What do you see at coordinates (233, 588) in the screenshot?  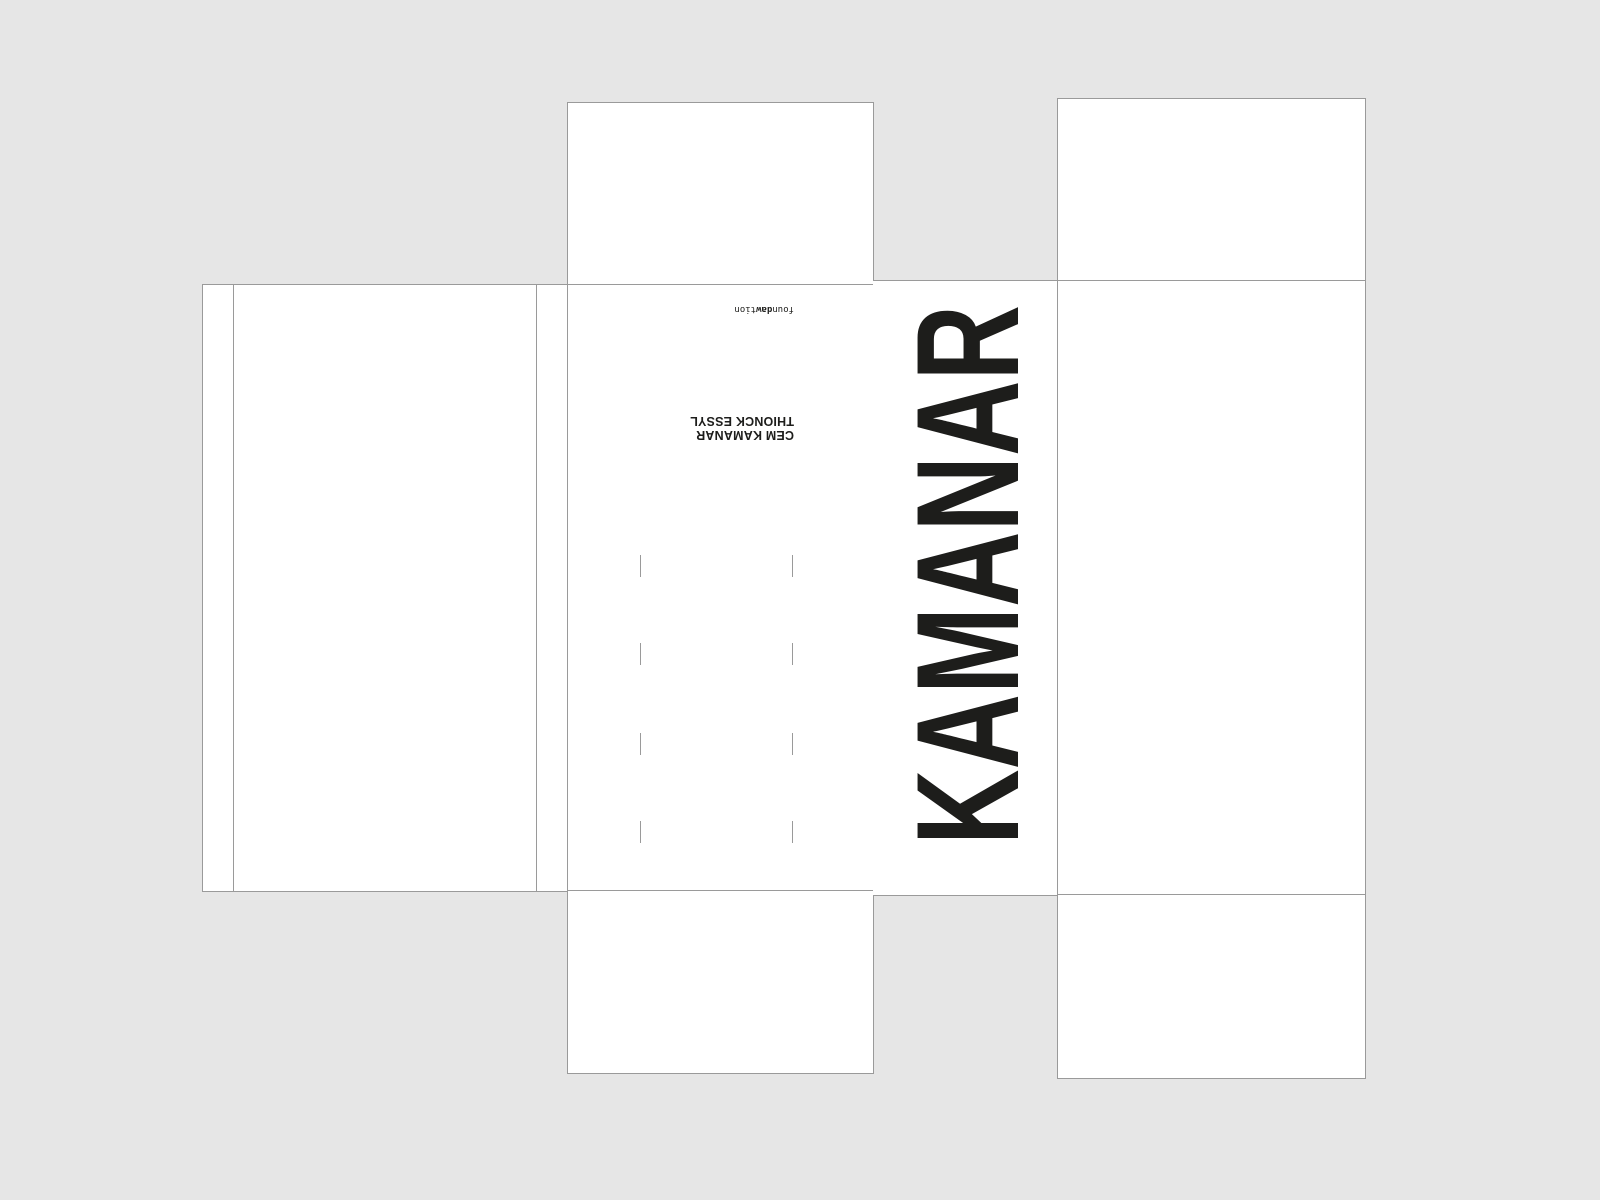 I see `fold-line-left` at bounding box center [233, 588].